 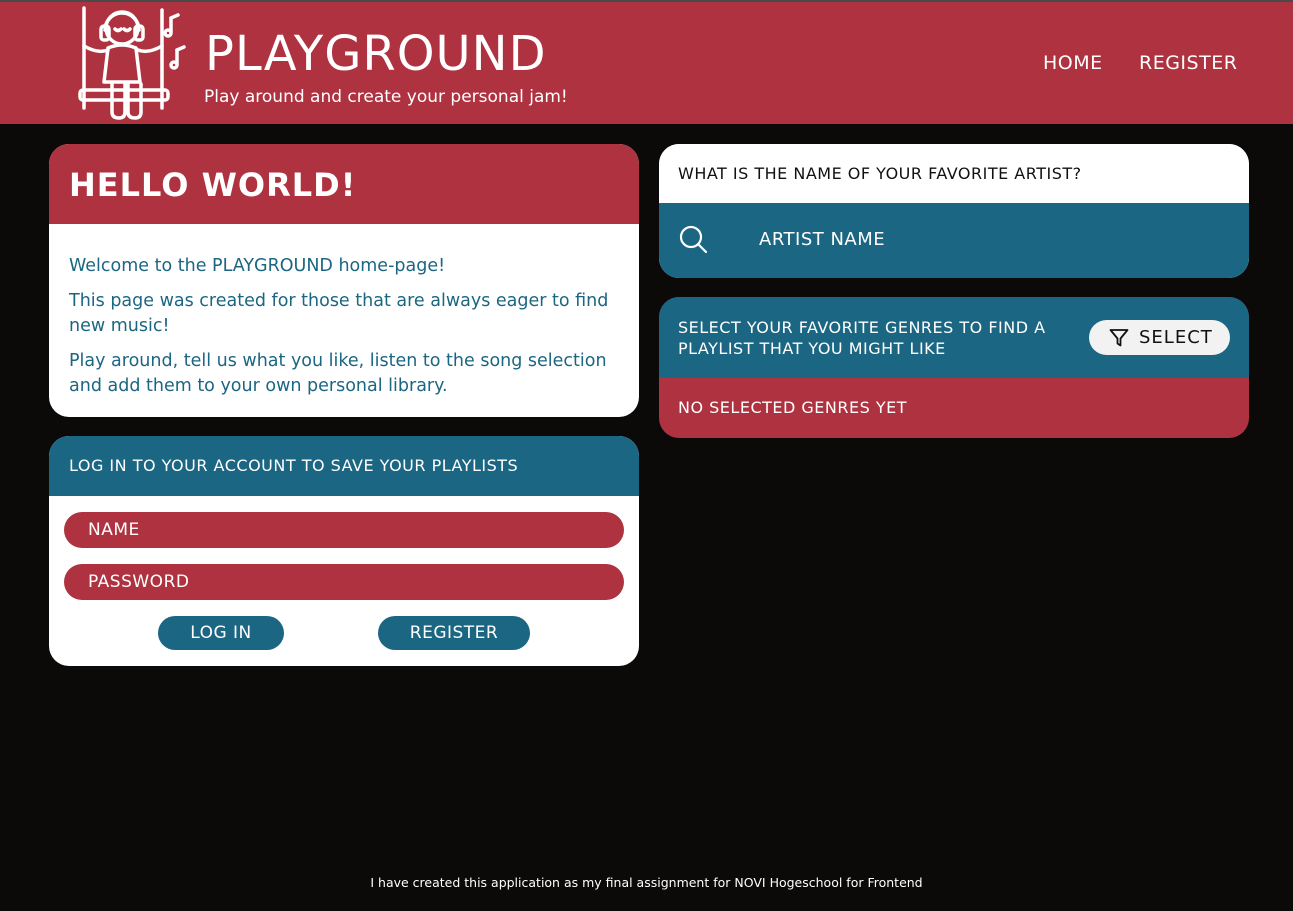 What do you see at coordinates (221, 633) in the screenshot?
I see `login-button: LOG IN` at bounding box center [221, 633].